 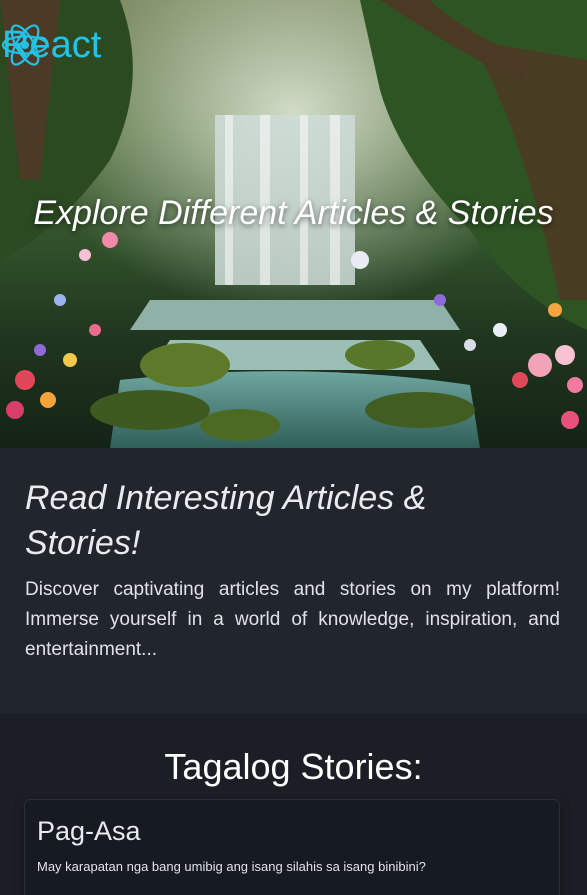 I want to click on brand: React, so click(x=50, y=45).